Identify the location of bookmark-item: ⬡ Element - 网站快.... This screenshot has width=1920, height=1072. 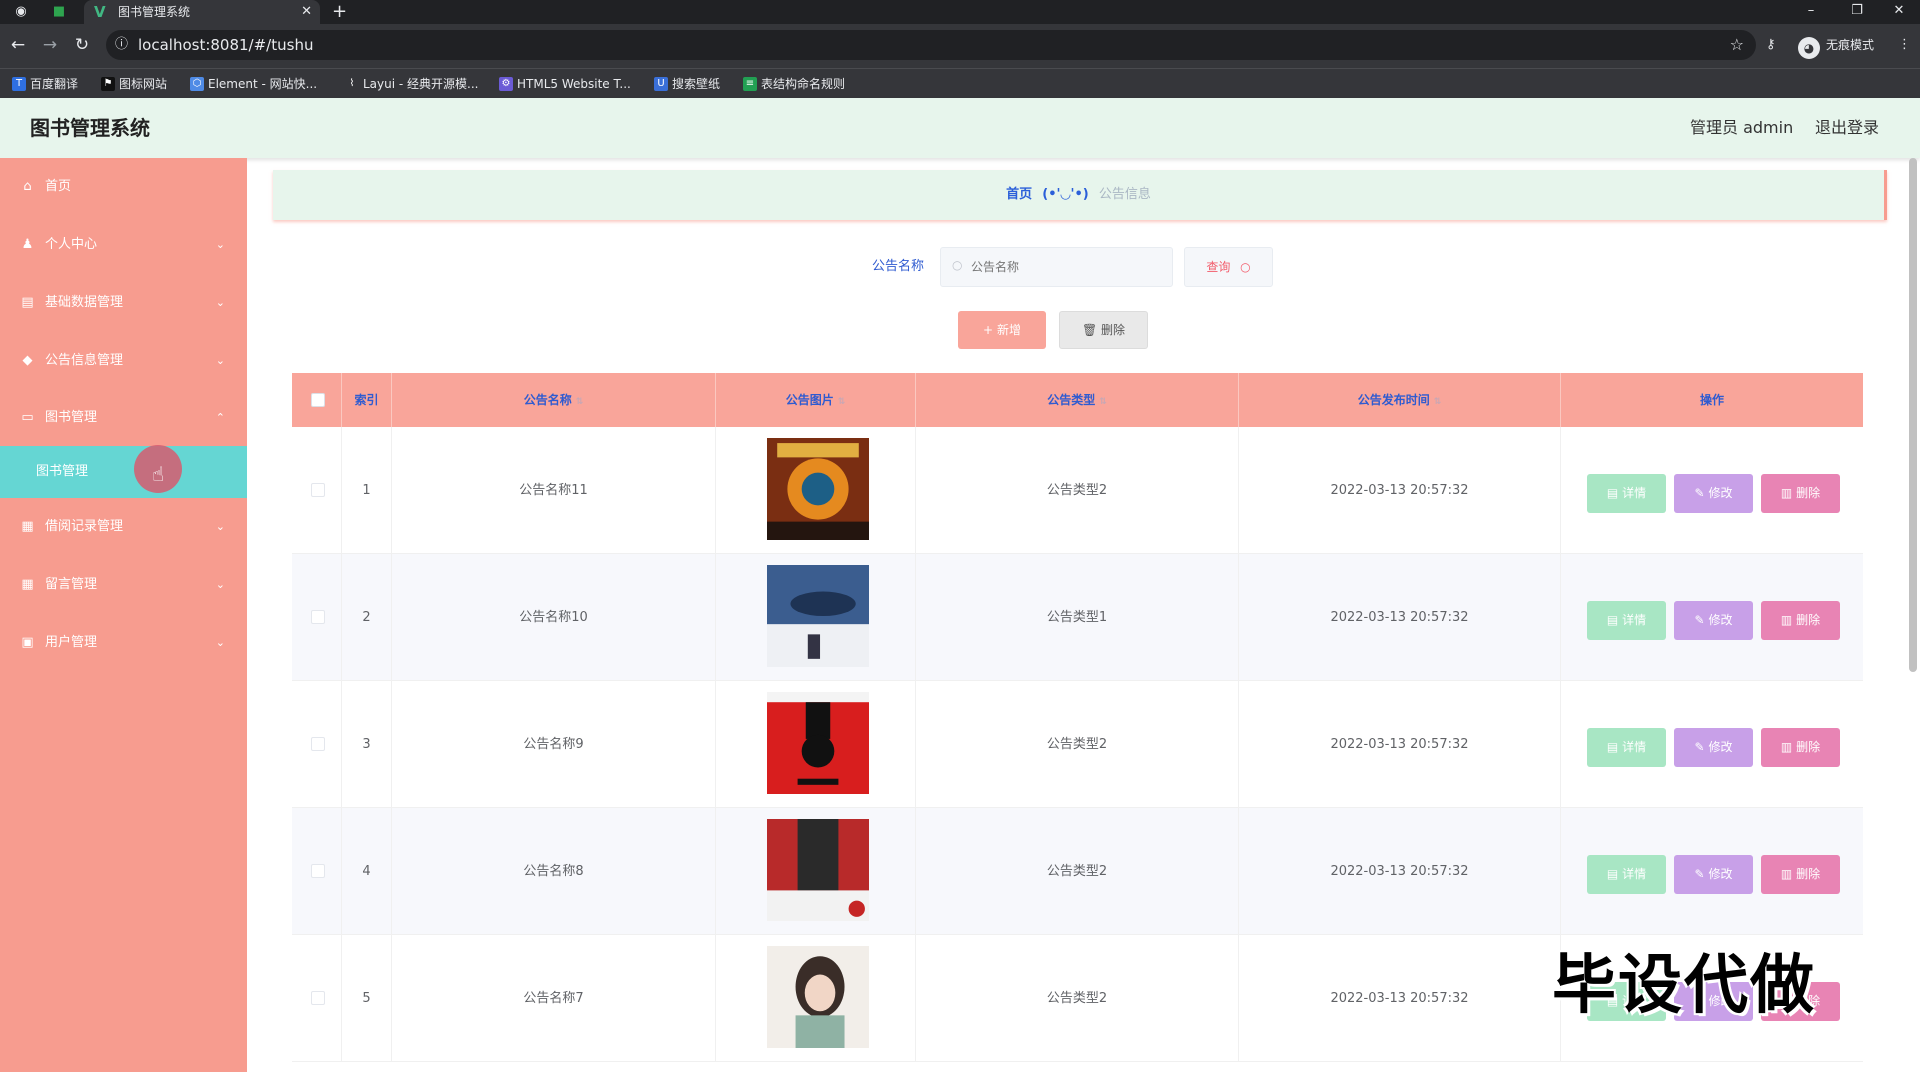
(252, 84).